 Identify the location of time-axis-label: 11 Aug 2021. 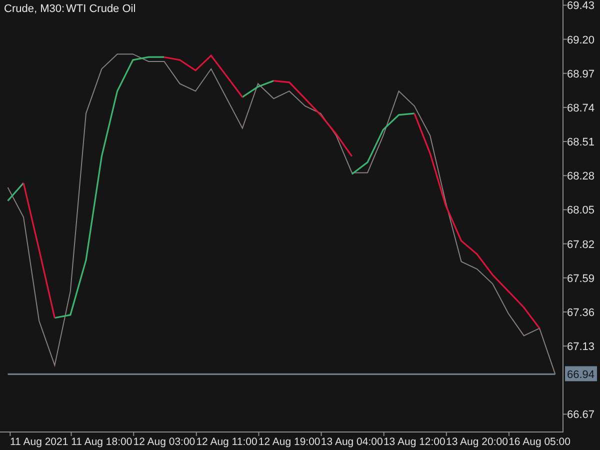
(39, 442).